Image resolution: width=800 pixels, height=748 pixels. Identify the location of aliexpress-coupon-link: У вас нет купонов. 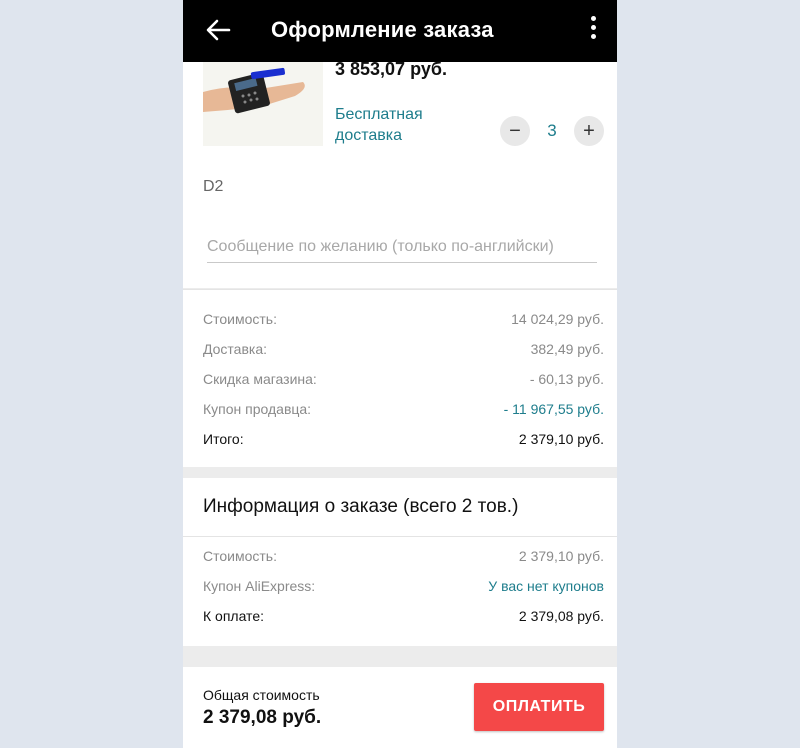
(546, 586).